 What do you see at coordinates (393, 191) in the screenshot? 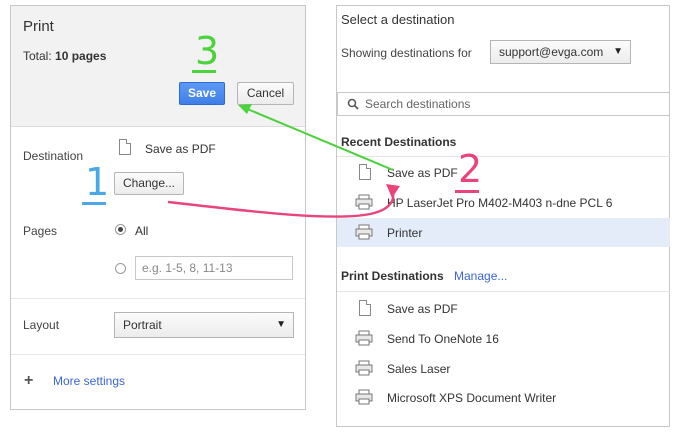
I see `pink-arrowhead` at bounding box center [393, 191].